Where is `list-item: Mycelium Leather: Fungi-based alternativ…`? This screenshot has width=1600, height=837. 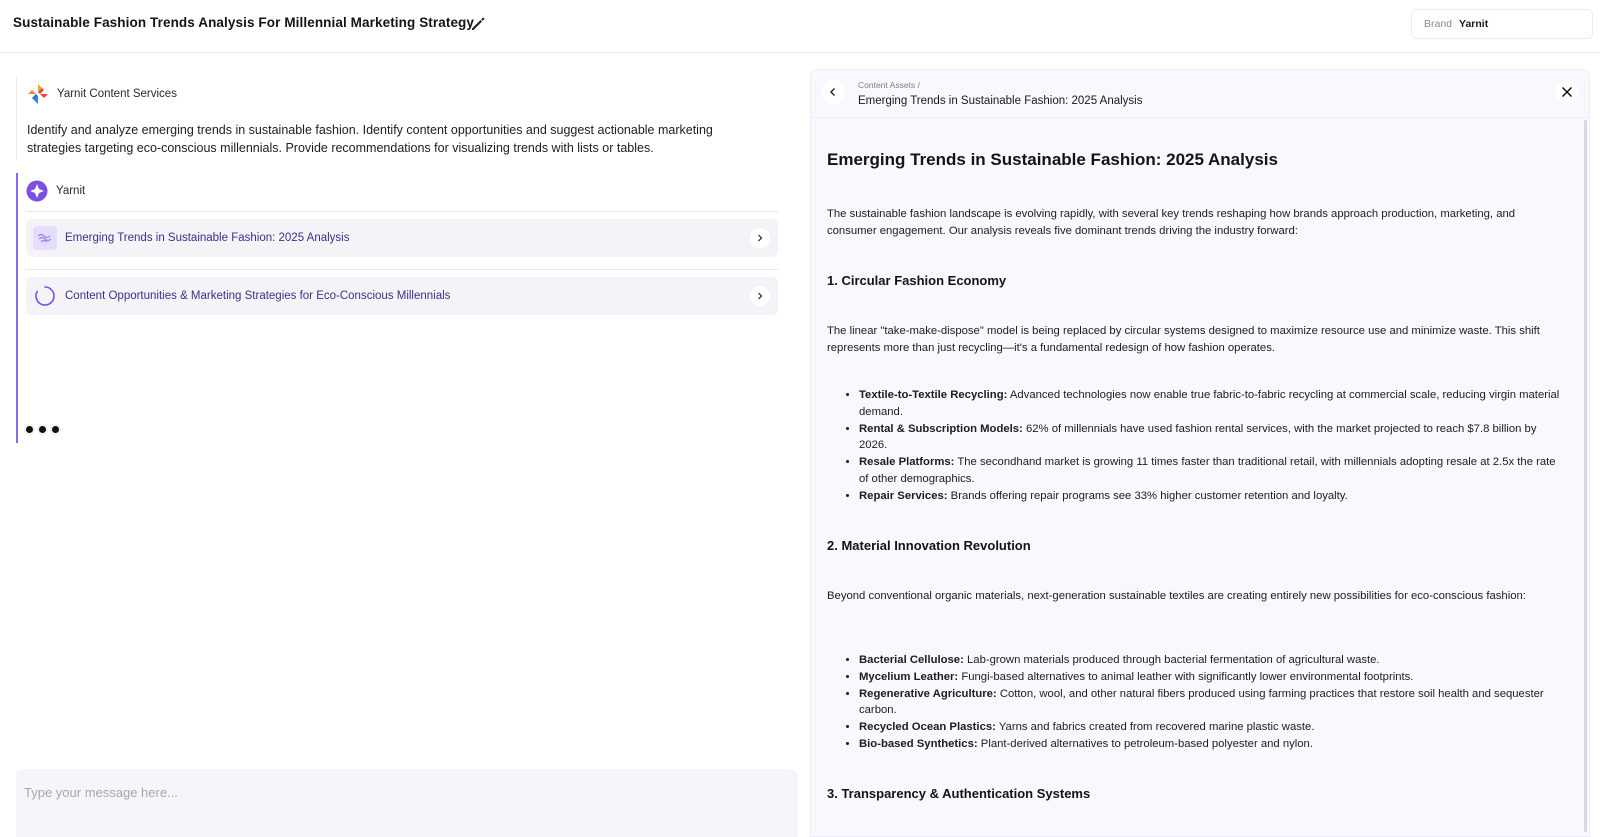 list-item: Mycelium Leather: Fungi-based alternativ… is located at coordinates (1212, 677).